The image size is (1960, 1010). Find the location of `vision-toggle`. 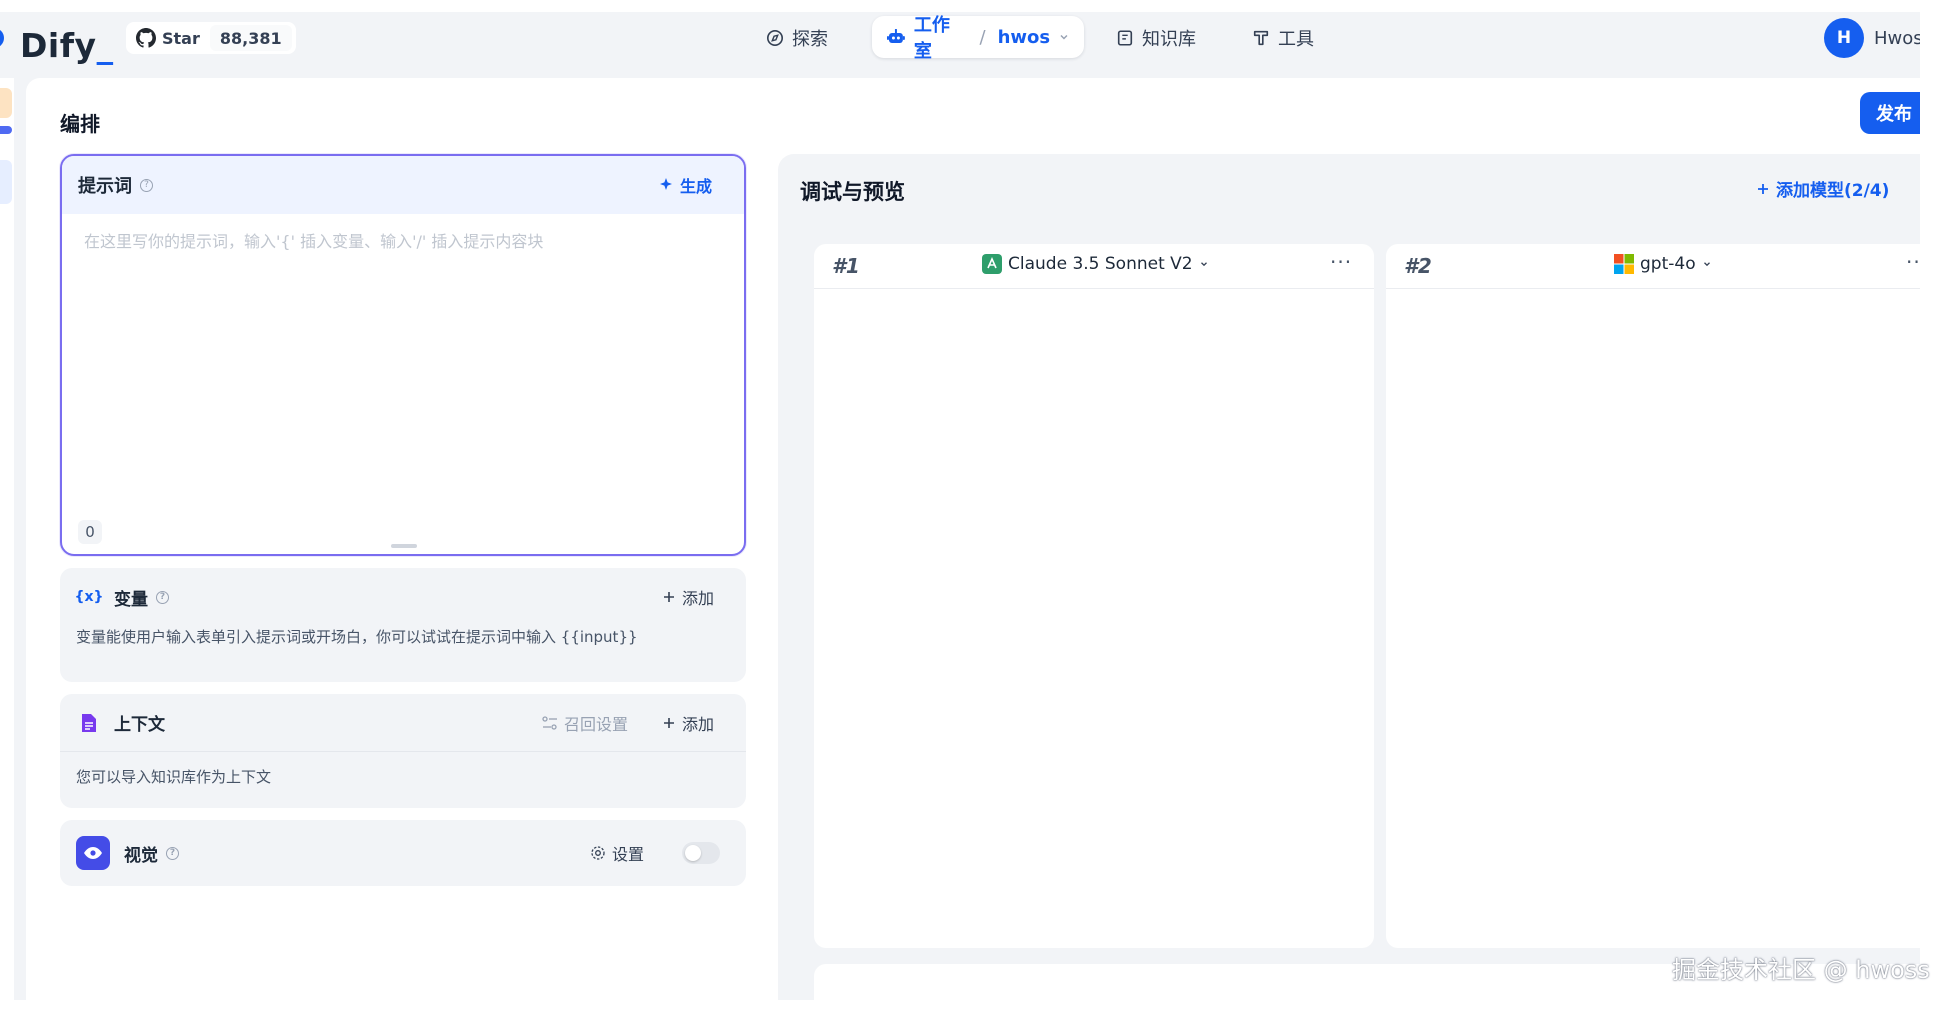

vision-toggle is located at coordinates (701, 853).